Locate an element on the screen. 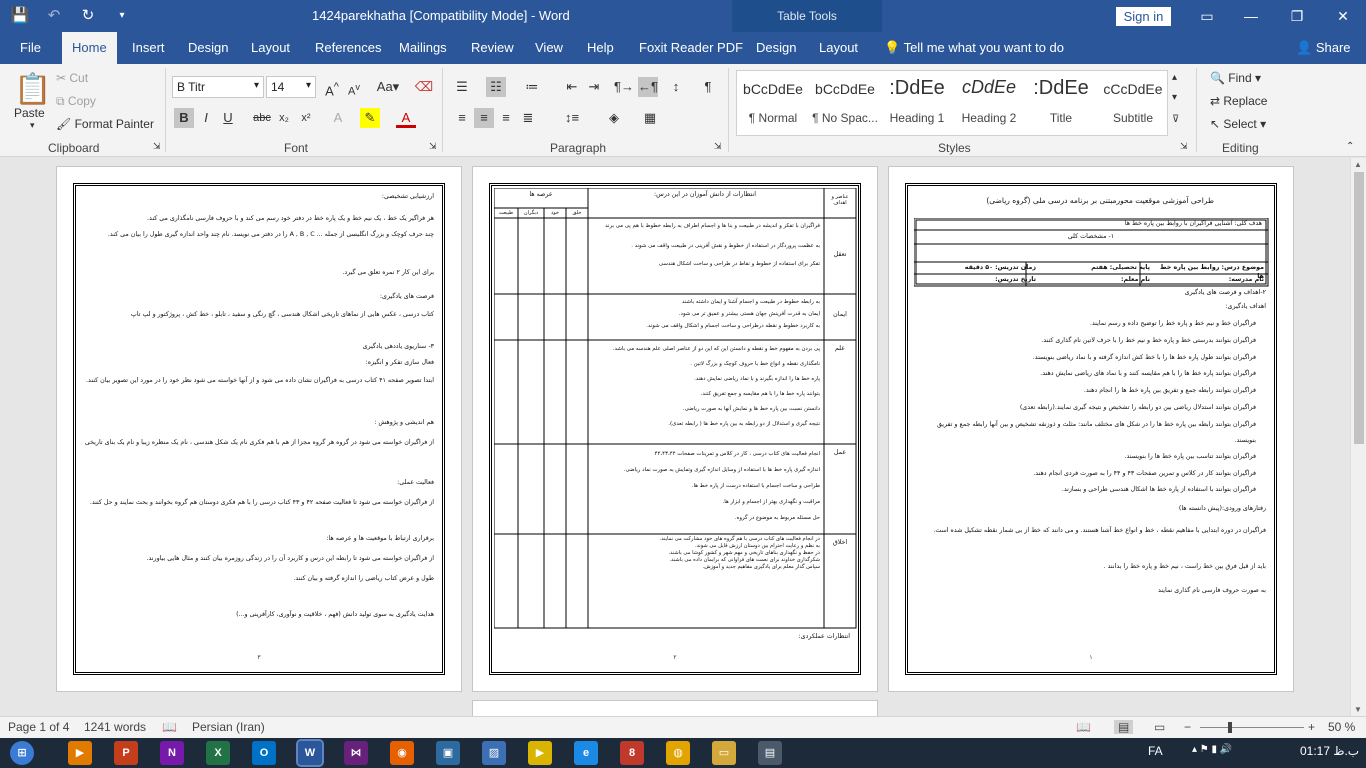  clipboard-launcher-icon: ⇲ is located at coordinates (157, 146).